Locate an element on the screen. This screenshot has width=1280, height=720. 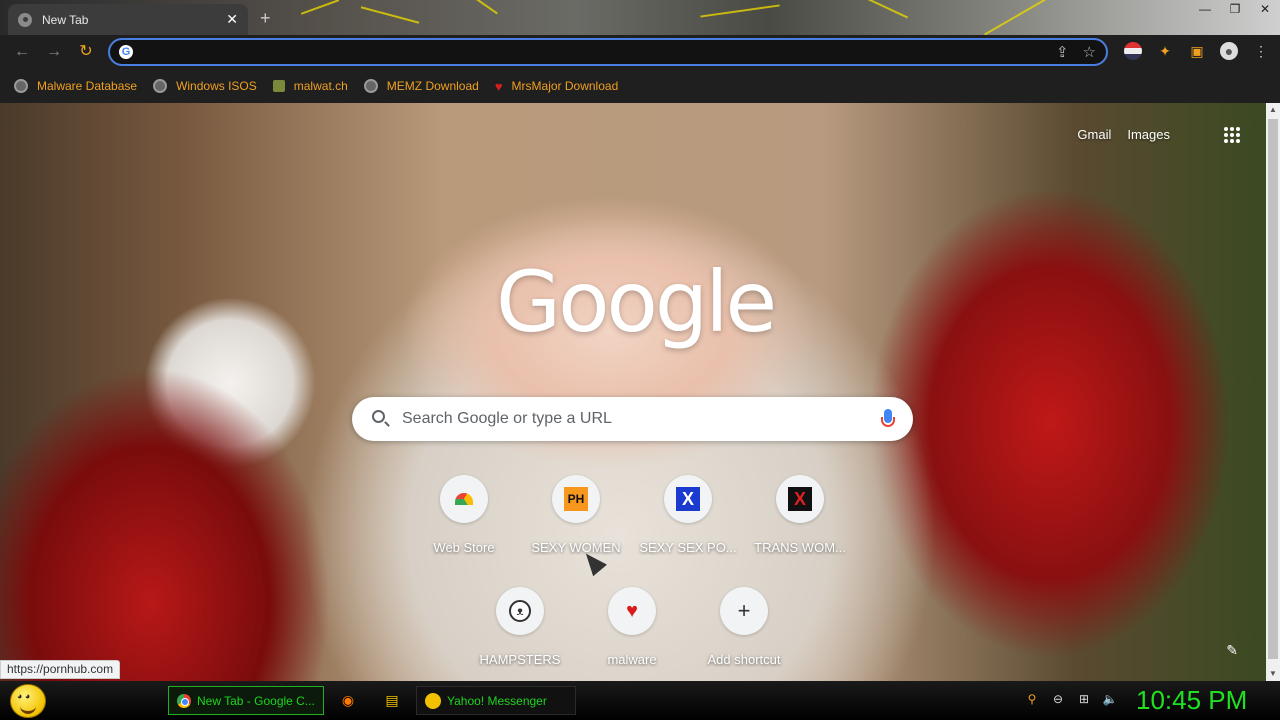
shortcut-icon: ♥ is located at coordinates (632, 611).